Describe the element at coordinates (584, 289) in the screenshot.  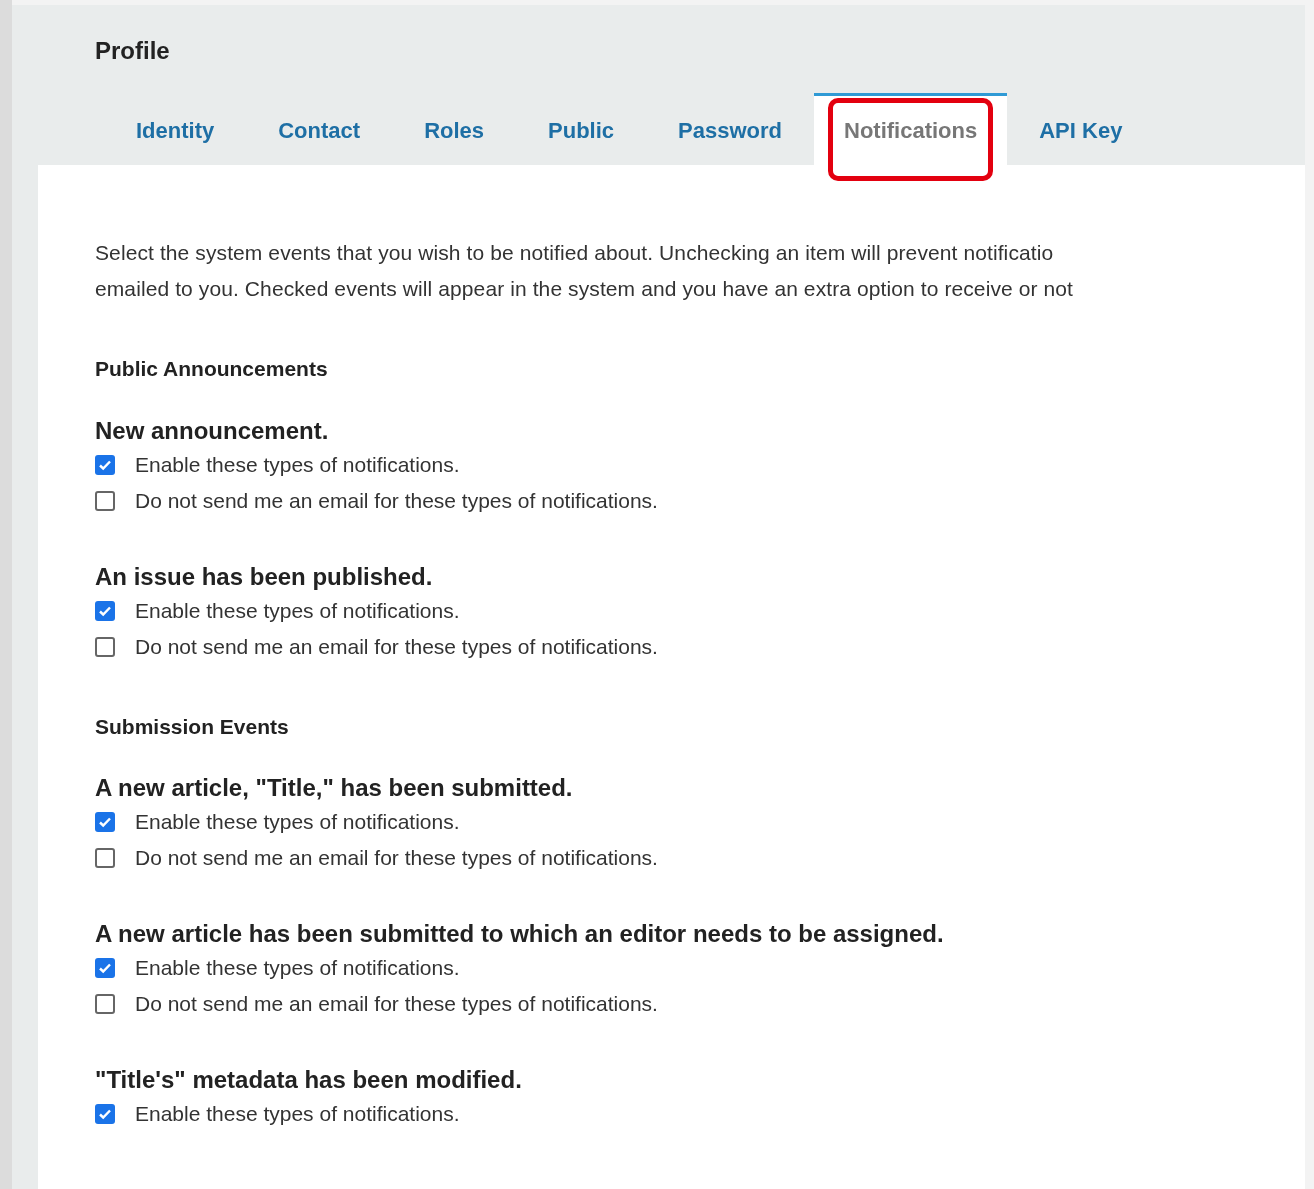
I see `intro-text: emailed to you. Checked events will appear in the system and you have an extra option to receive or not` at that location.